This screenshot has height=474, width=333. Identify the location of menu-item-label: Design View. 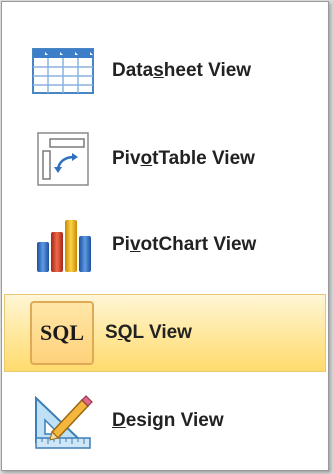
(168, 420).